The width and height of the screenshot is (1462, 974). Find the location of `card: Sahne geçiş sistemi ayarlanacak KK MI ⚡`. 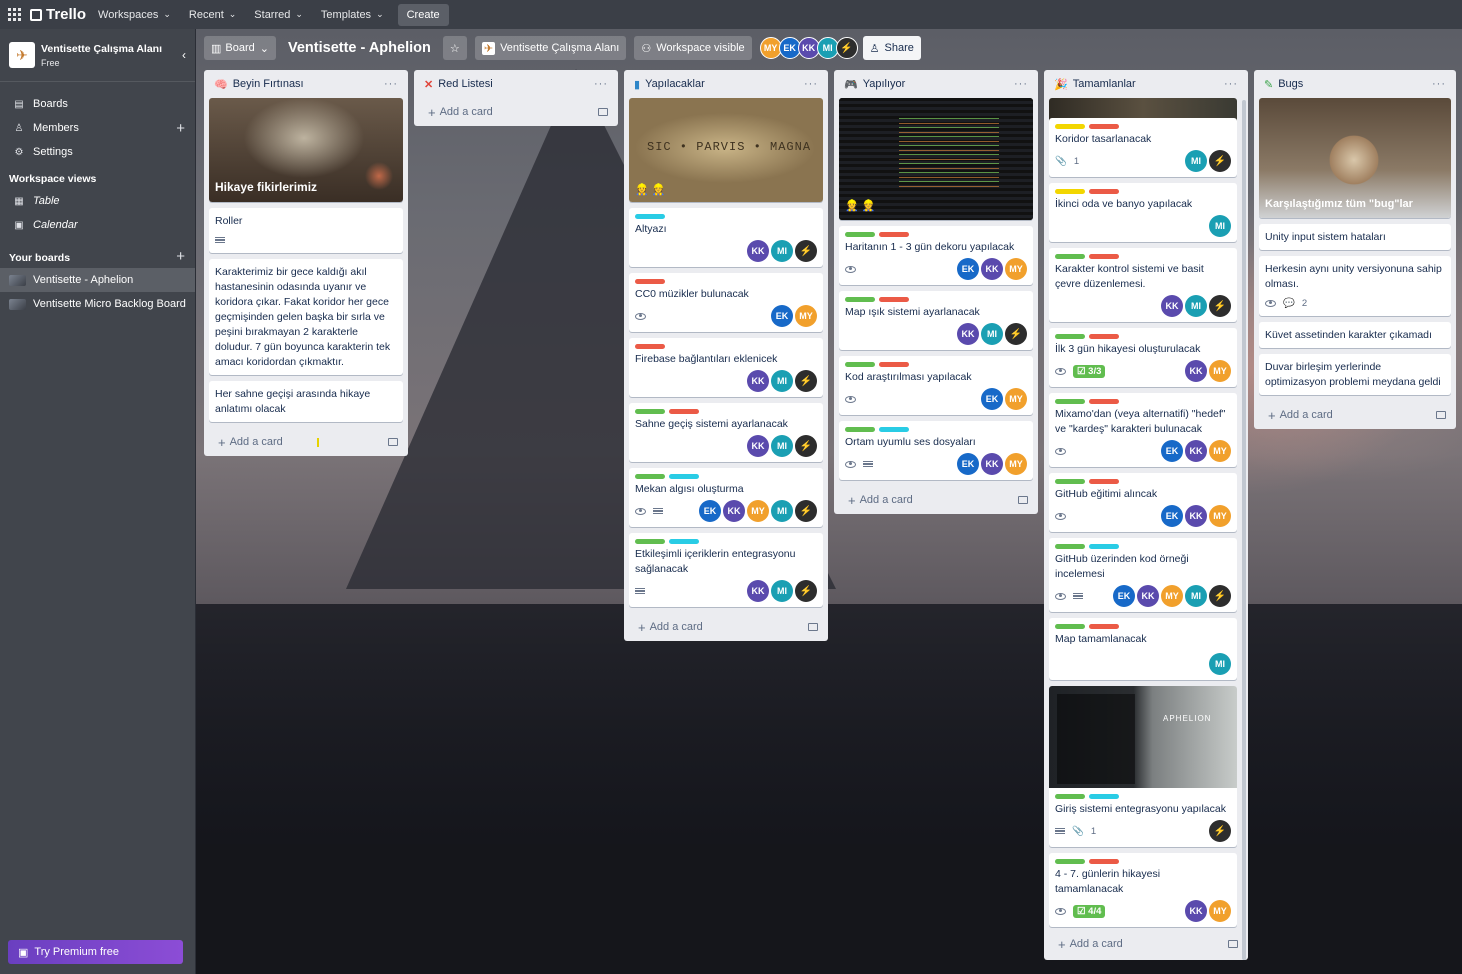

card: Sahne geçiş sistemi ayarlanacak KK MI ⚡ is located at coordinates (726, 432).